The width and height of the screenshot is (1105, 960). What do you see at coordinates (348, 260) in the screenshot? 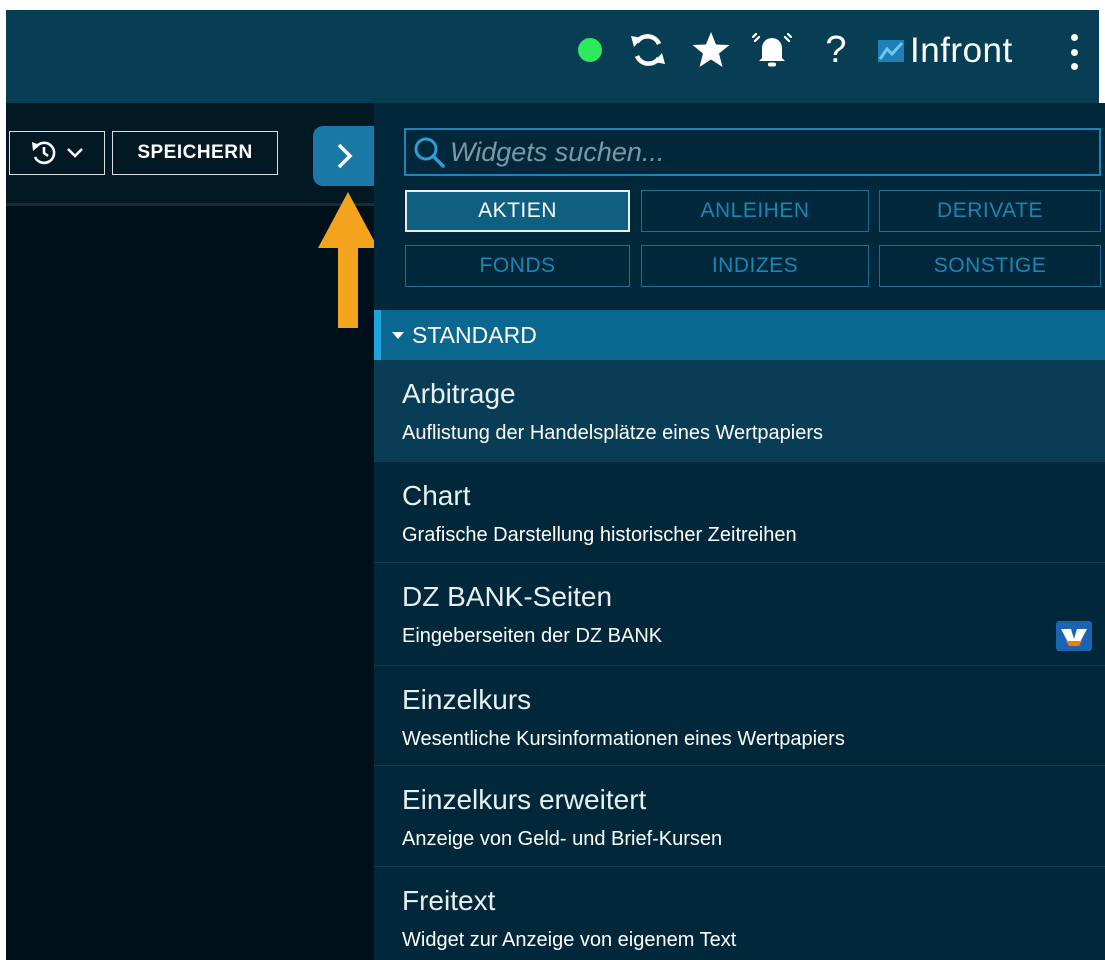
I see `annotation-arrow-icon` at bounding box center [348, 260].